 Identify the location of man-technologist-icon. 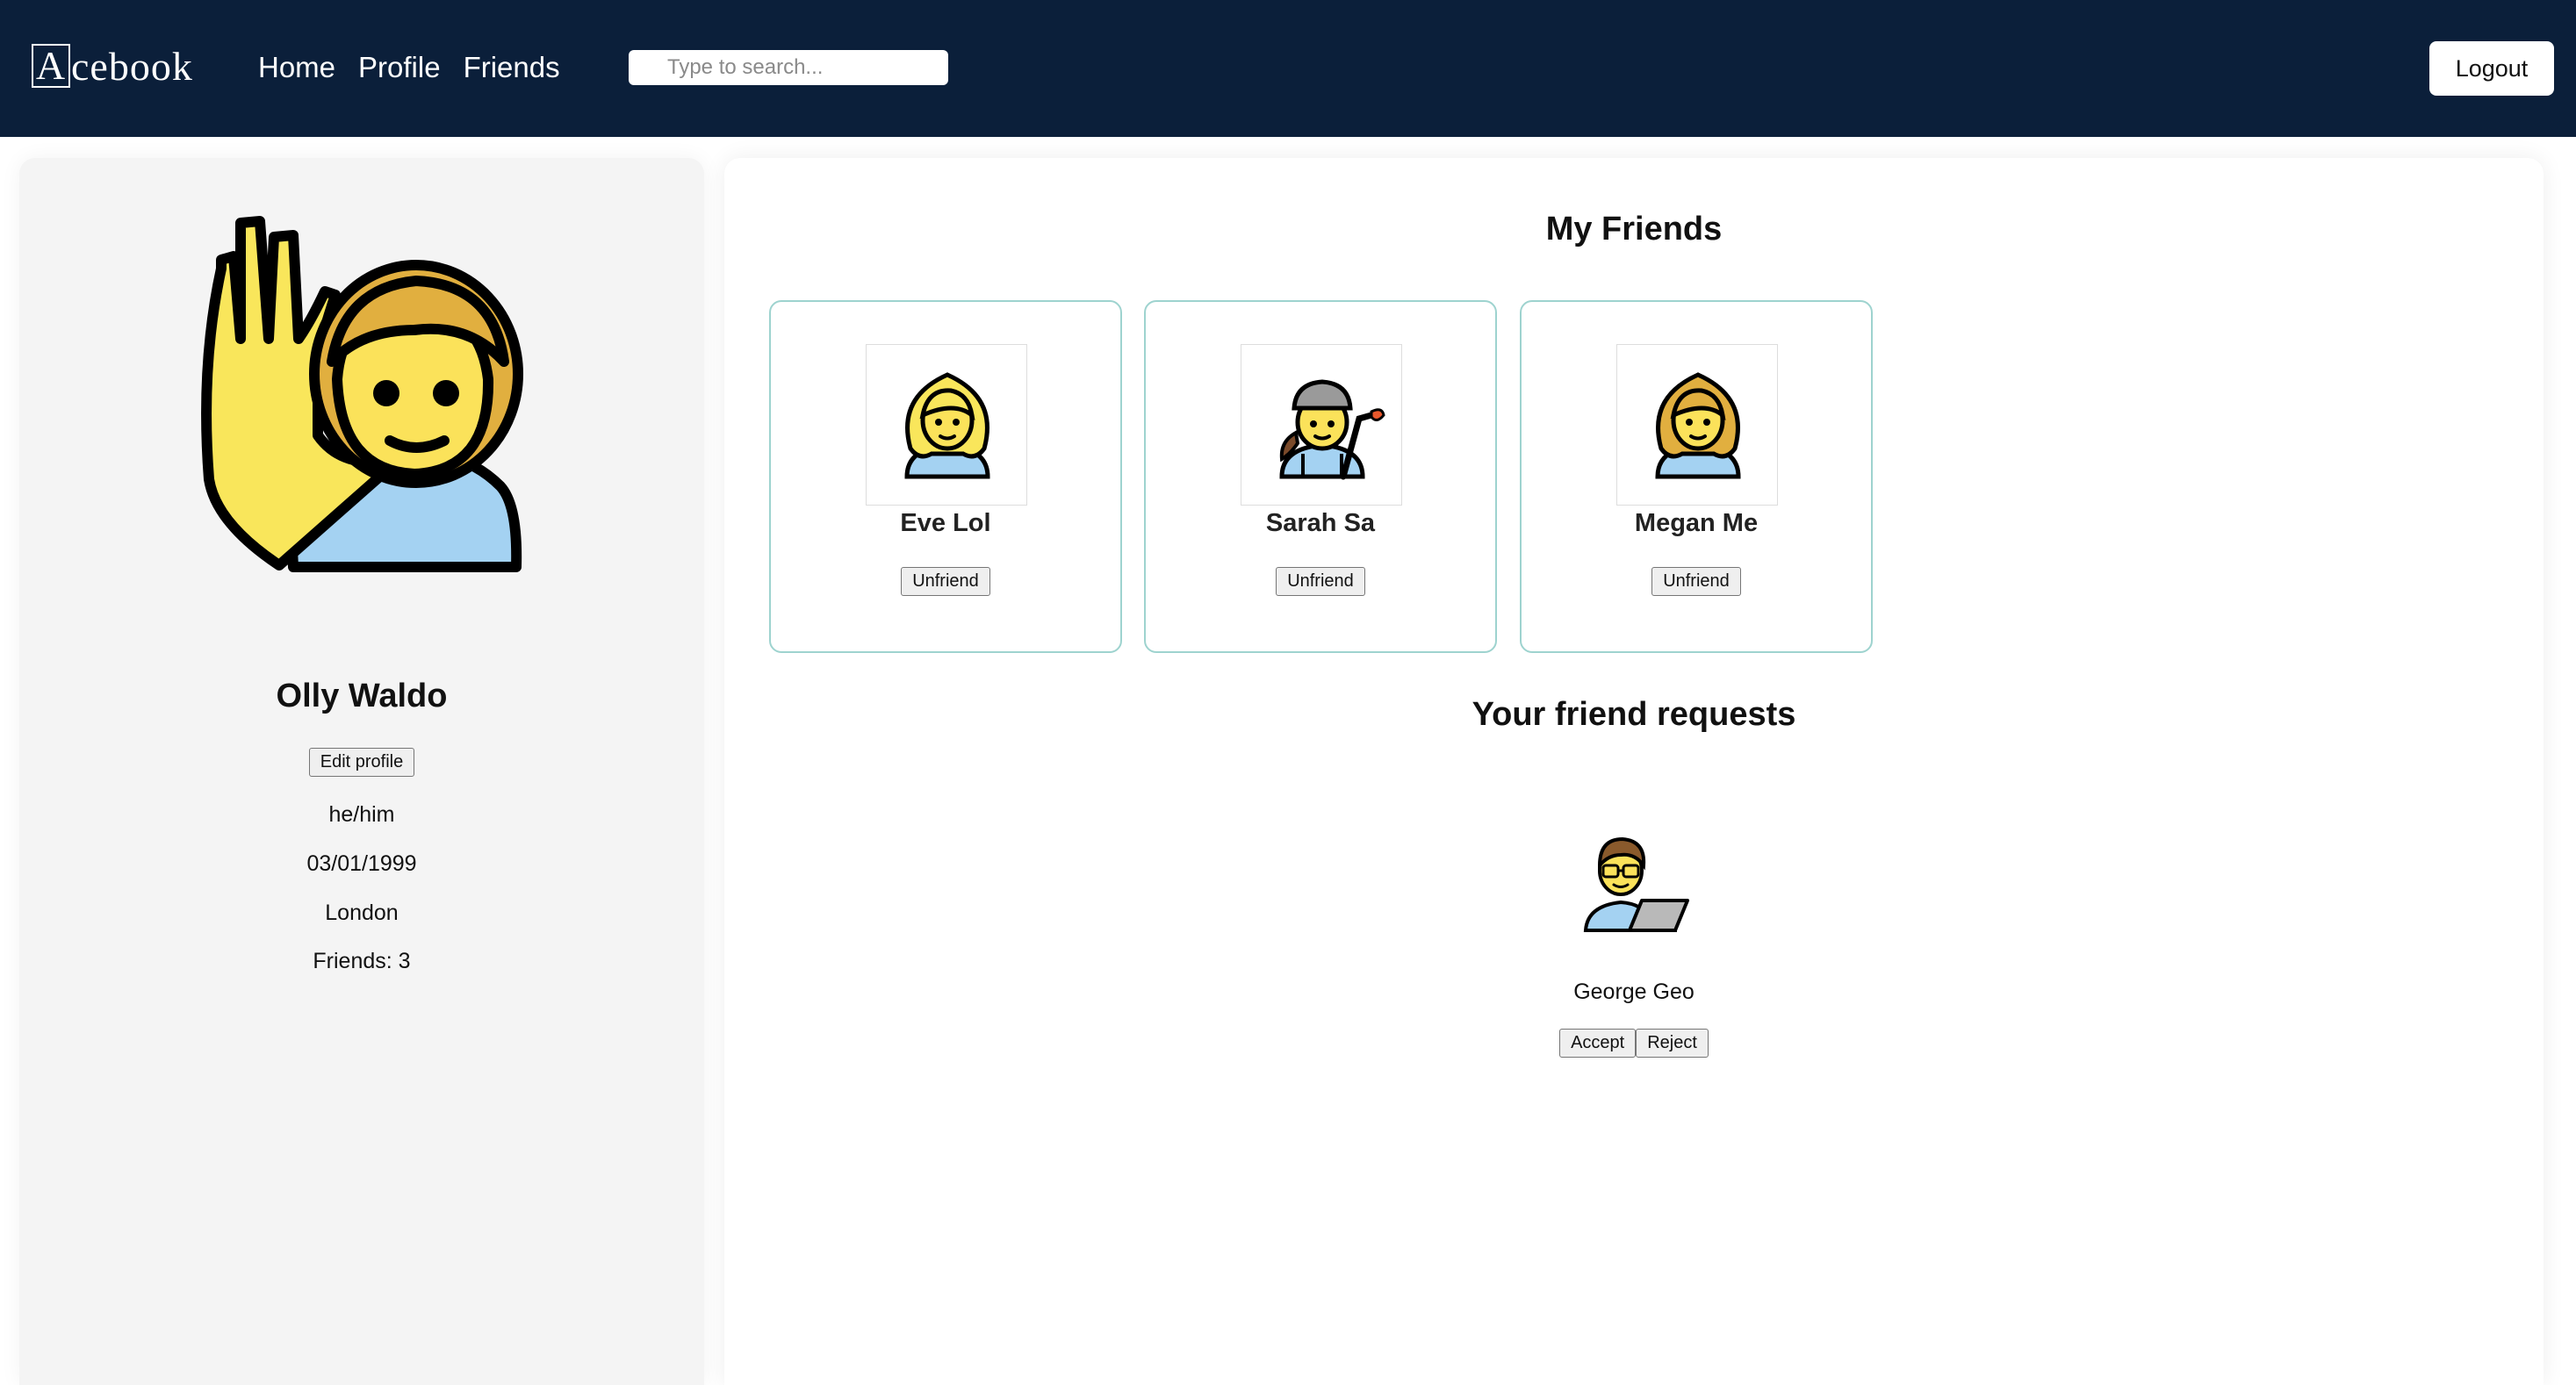
(1636, 884).